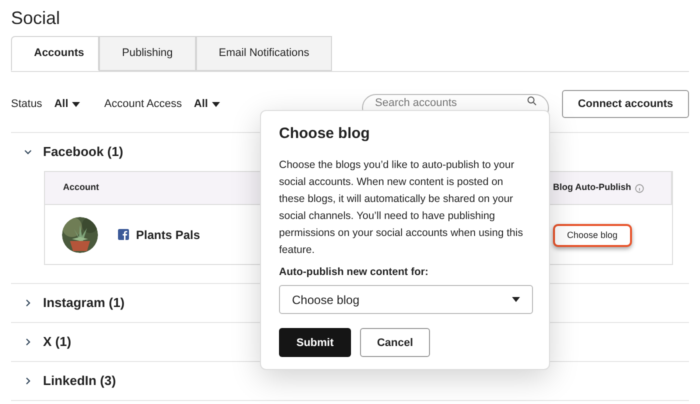  What do you see at coordinates (395, 343) in the screenshot?
I see `cancel-button: Cancel` at bounding box center [395, 343].